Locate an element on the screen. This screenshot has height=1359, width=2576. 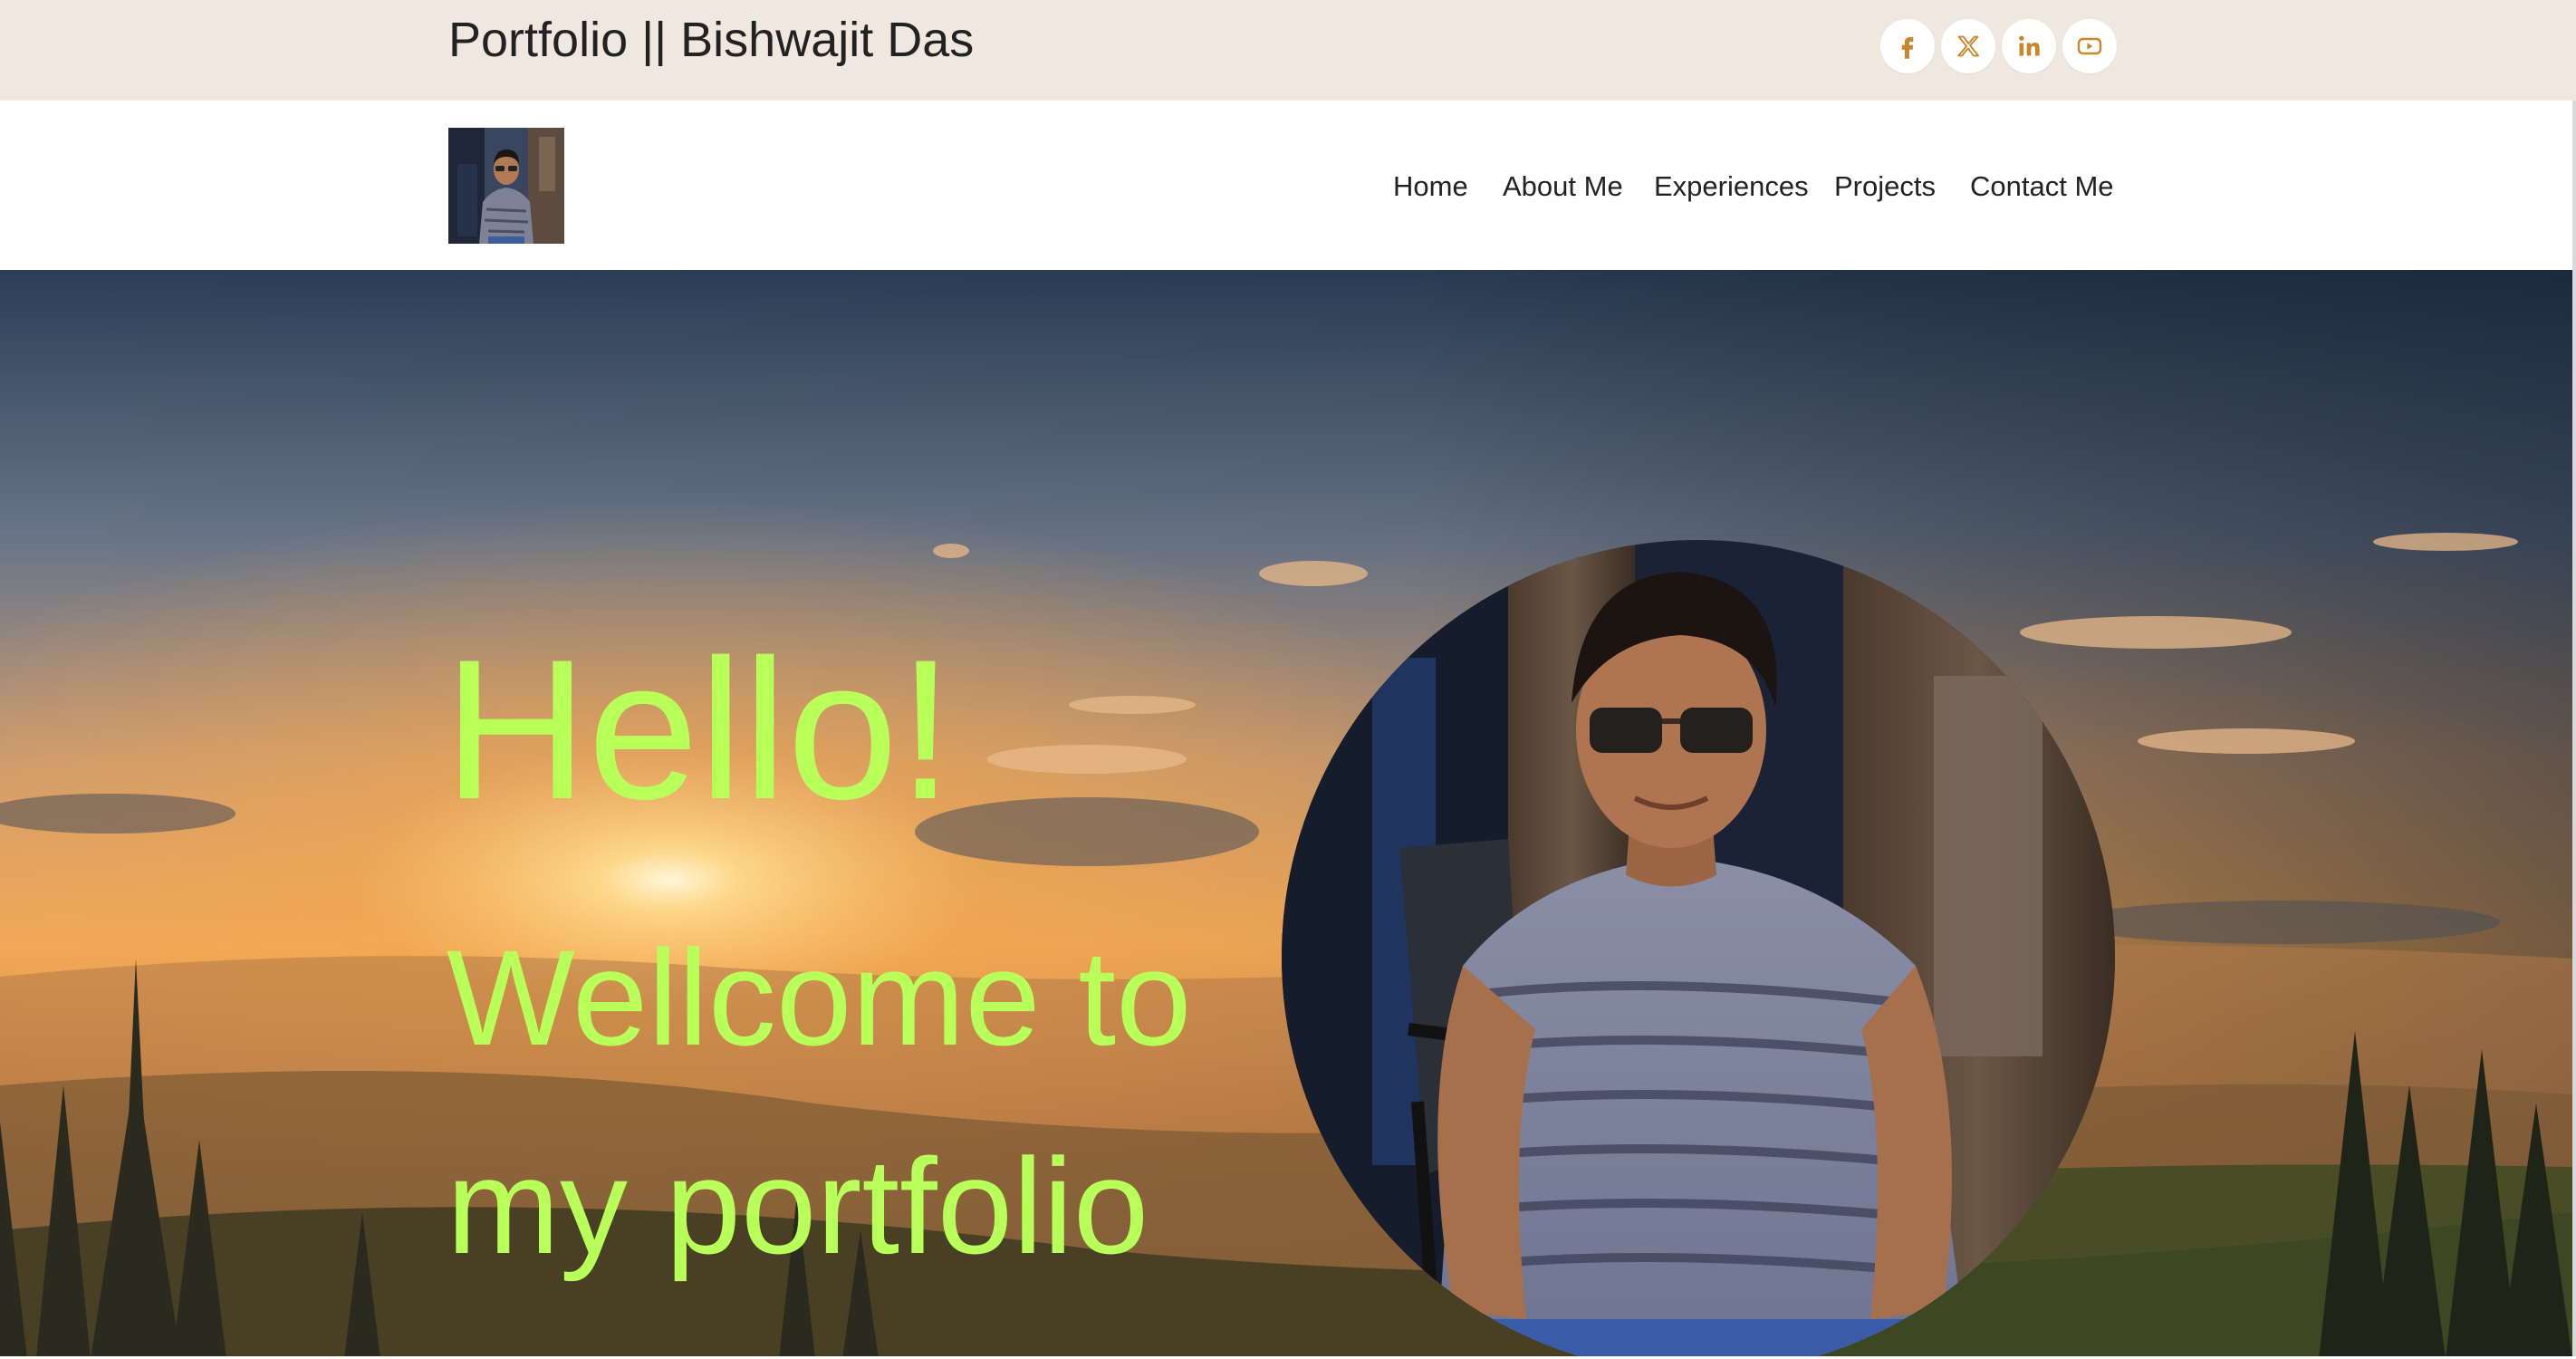
hero-heading-welcome: Wellcome to is located at coordinates (819, 997).